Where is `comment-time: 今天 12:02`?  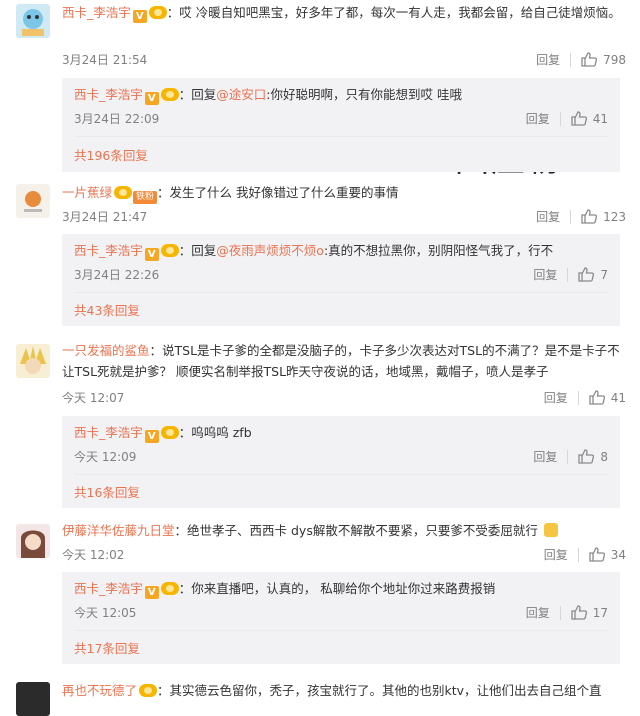 comment-time: 今天 12:02 is located at coordinates (93, 555).